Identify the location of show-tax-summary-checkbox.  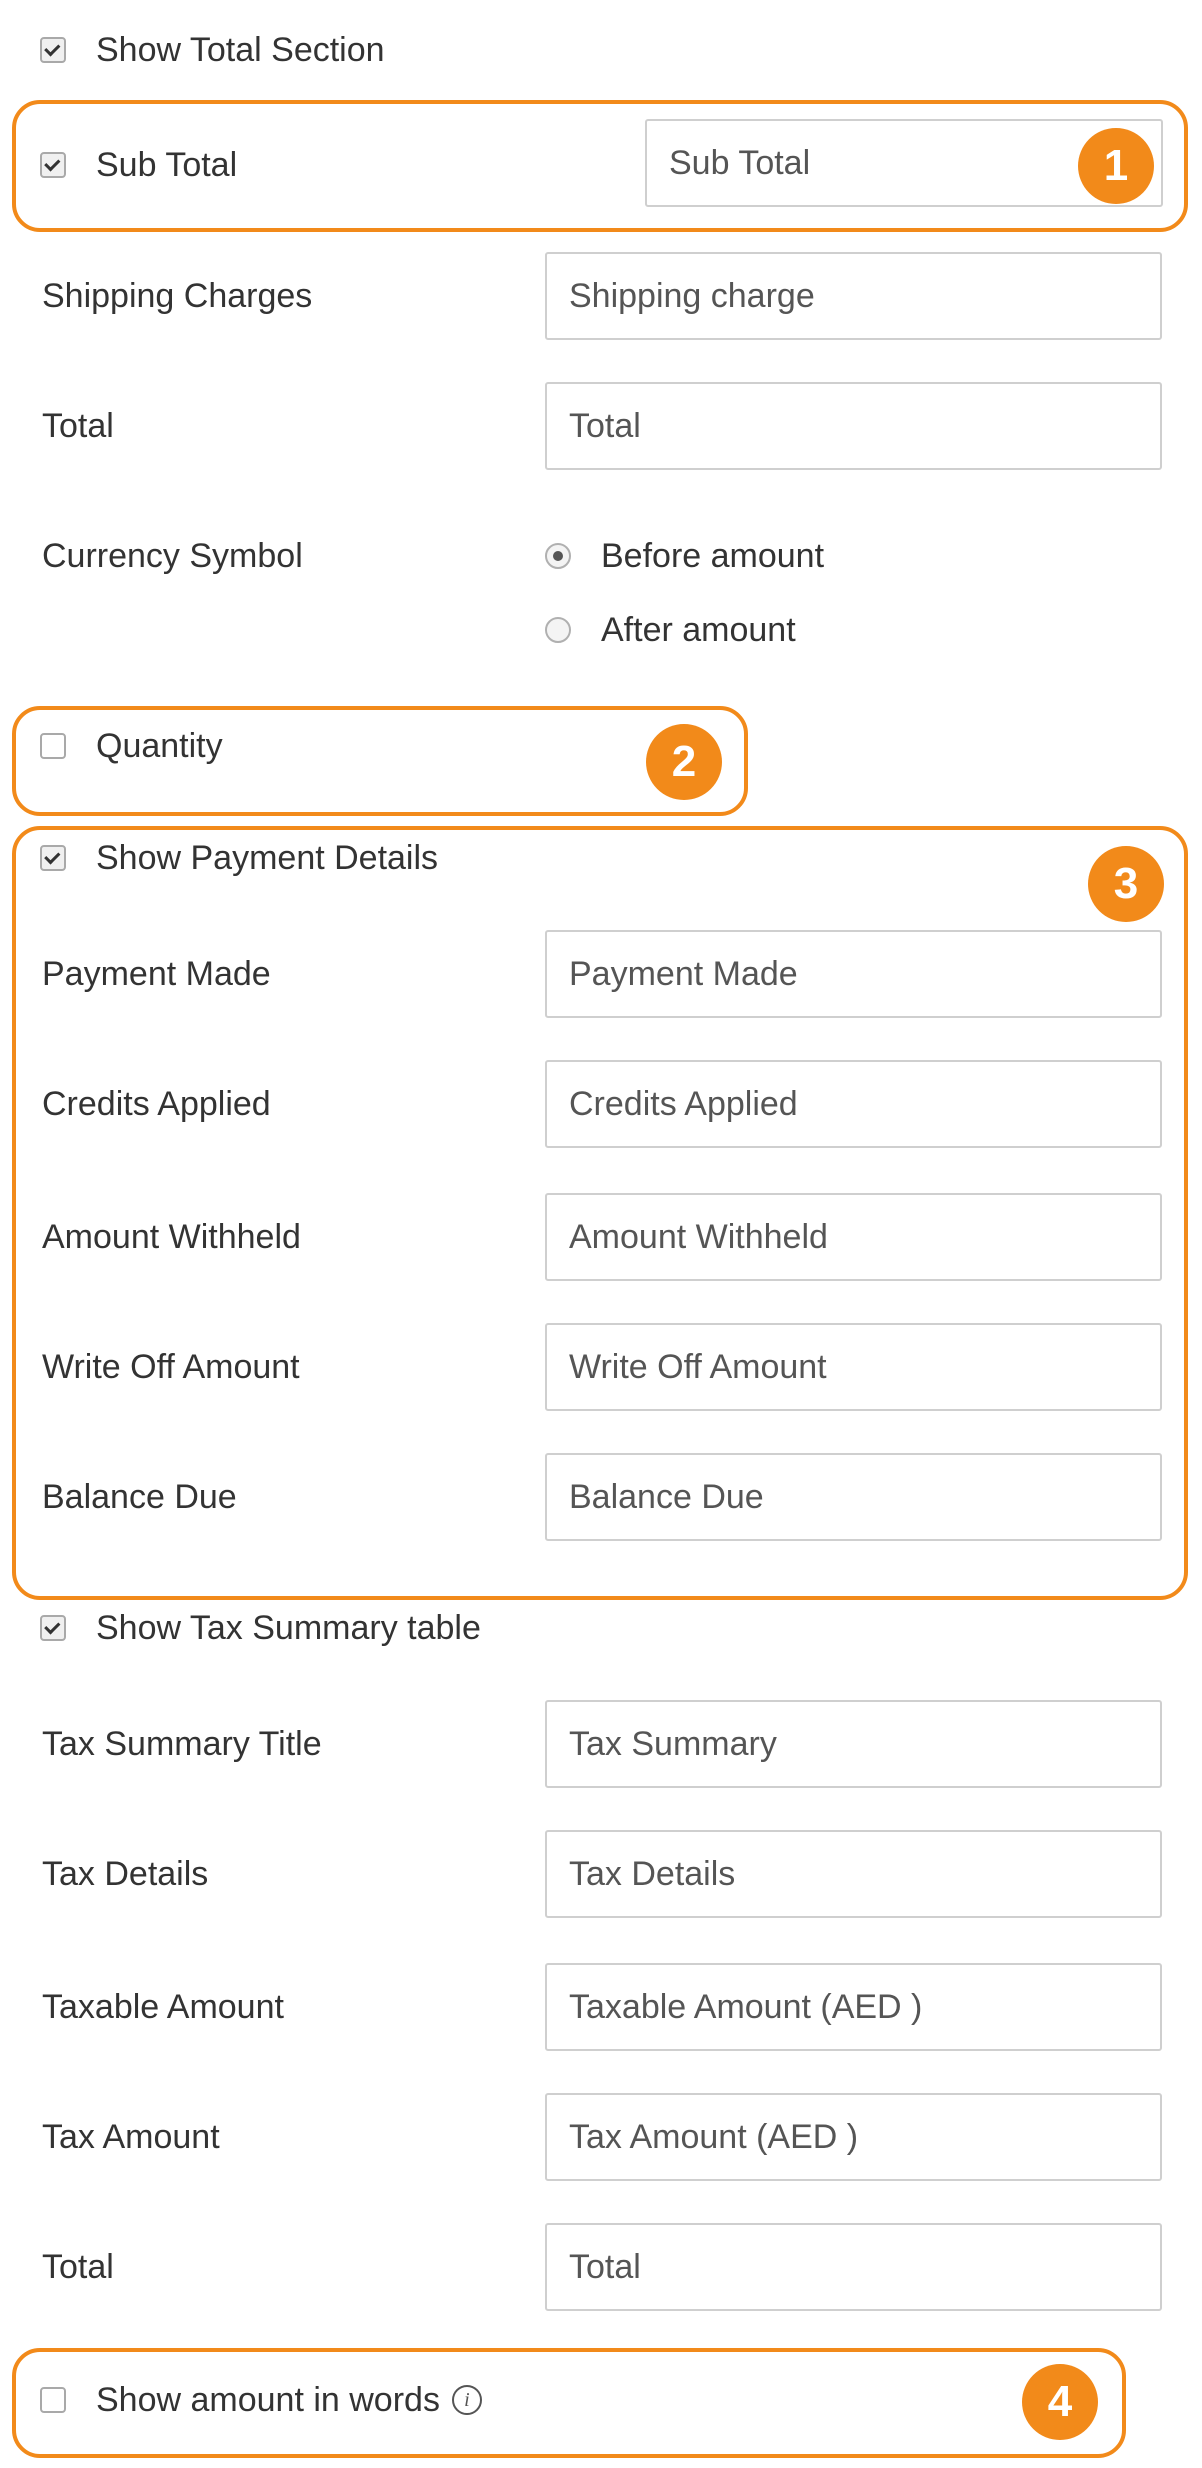
(53, 1628).